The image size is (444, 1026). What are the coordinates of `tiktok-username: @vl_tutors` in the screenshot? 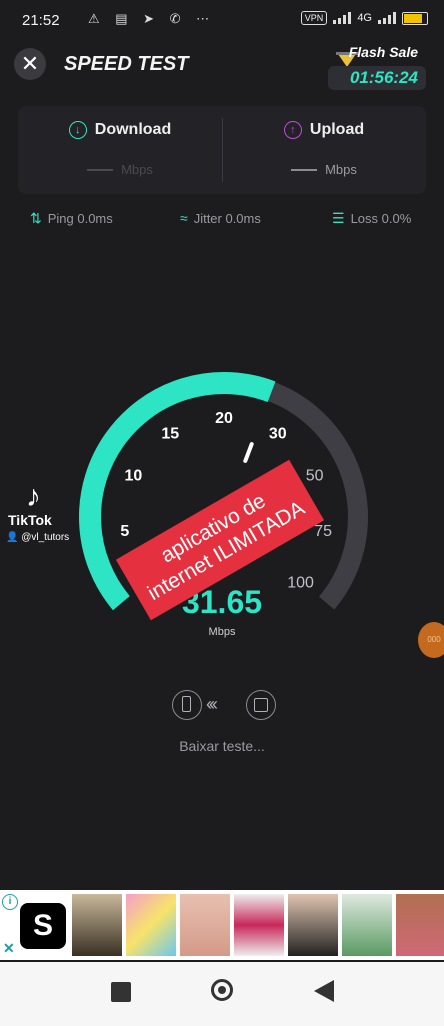 It's located at (45, 537).